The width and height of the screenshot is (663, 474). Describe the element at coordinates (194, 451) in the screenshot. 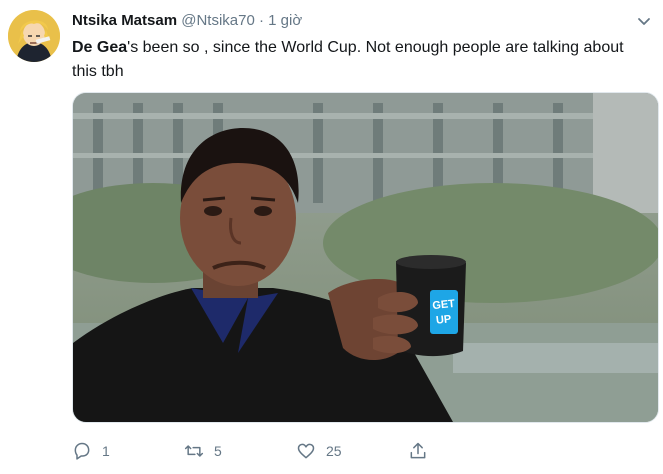

I see `retweet-icon` at that location.